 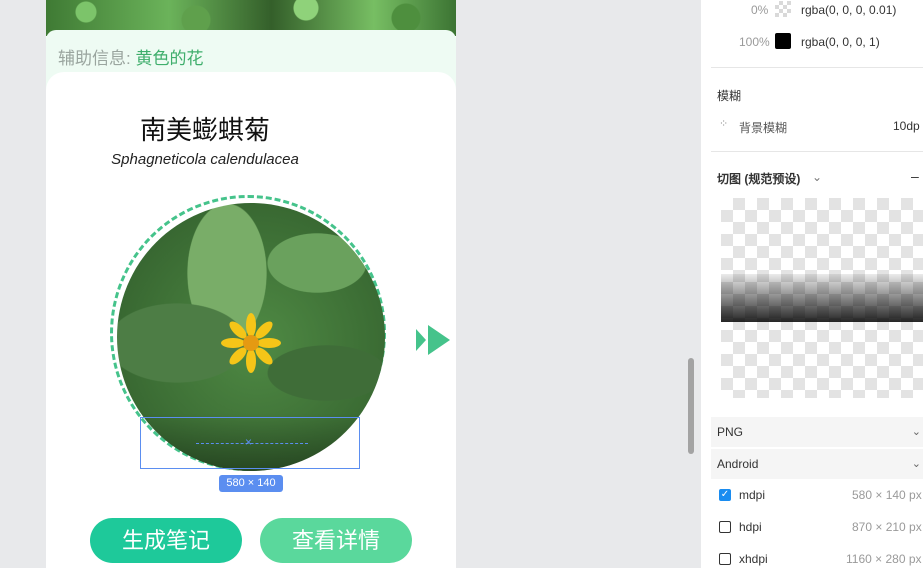 I want to click on selection-size-badge: 580 × 140, so click(x=251, y=483).